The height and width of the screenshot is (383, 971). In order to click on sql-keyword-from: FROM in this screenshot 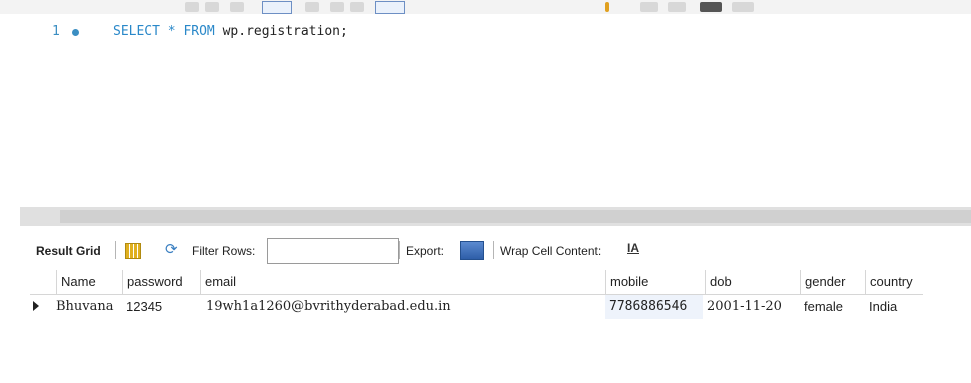, I will do `click(199, 31)`.